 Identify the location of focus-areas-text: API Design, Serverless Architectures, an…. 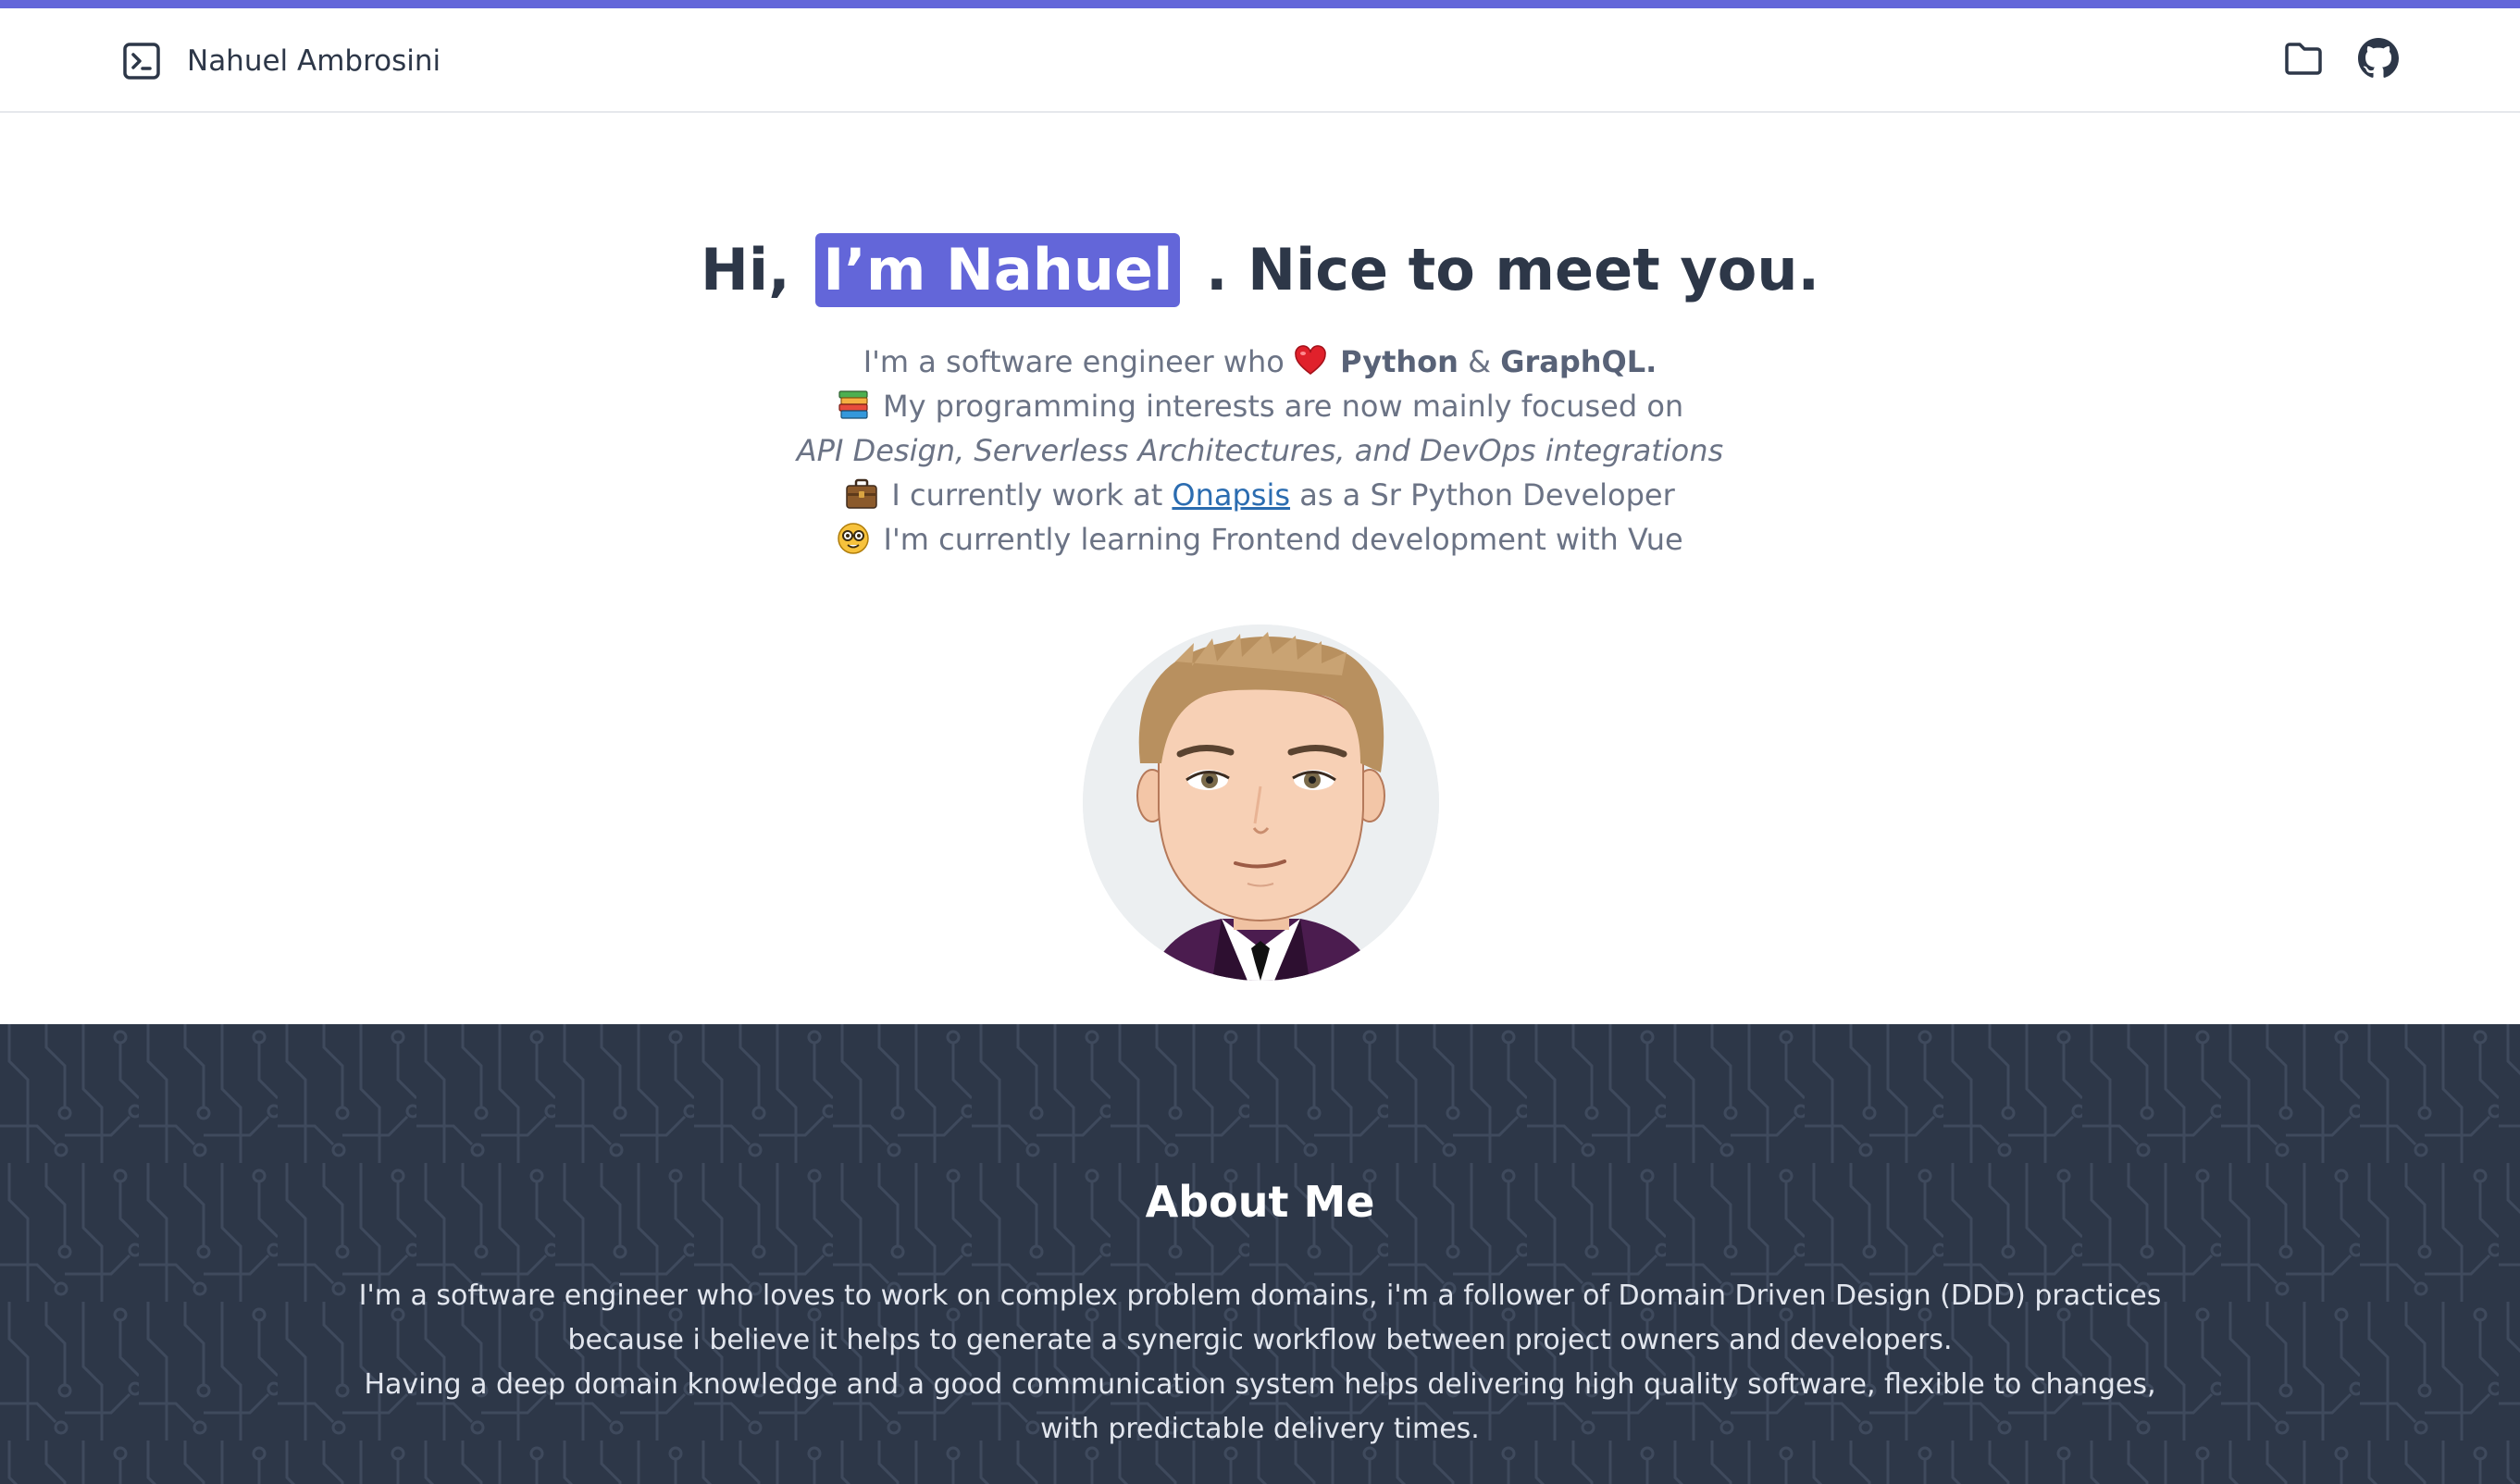
(1260, 450).